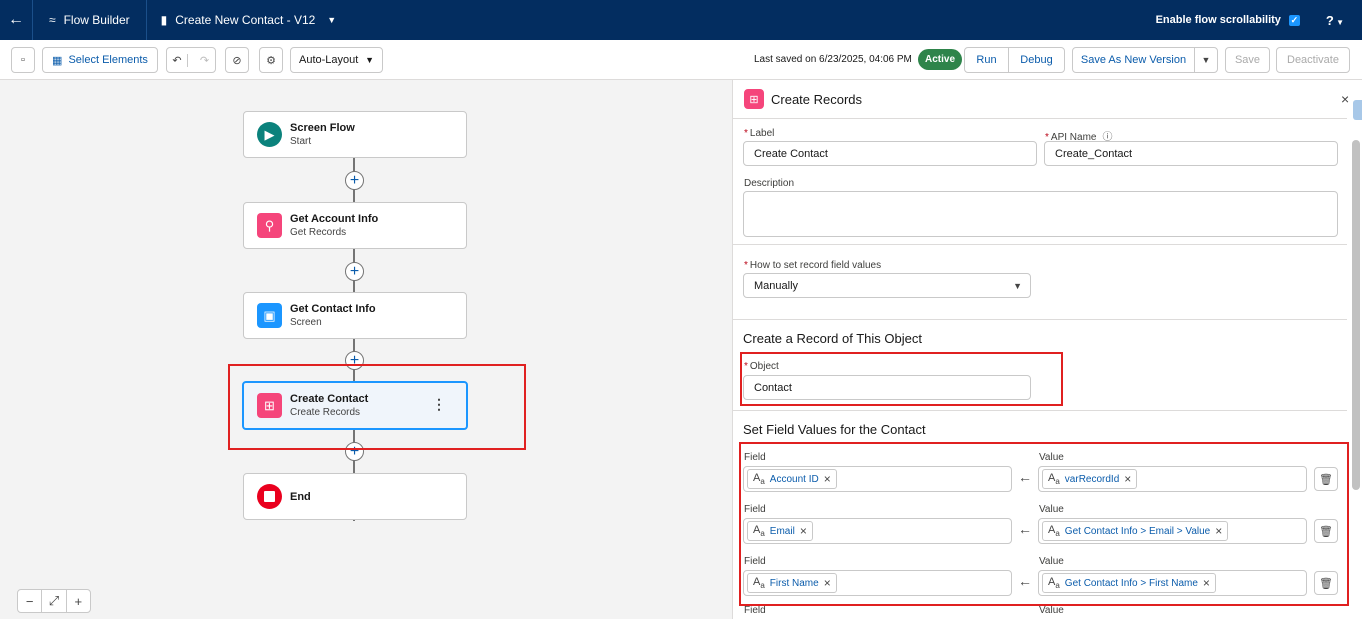 The height and width of the screenshot is (619, 1362). What do you see at coordinates (355, 315) in the screenshot?
I see `node-get-contact-info: ▣ Get Contact Info Screen` at bounding box center [355, 315].